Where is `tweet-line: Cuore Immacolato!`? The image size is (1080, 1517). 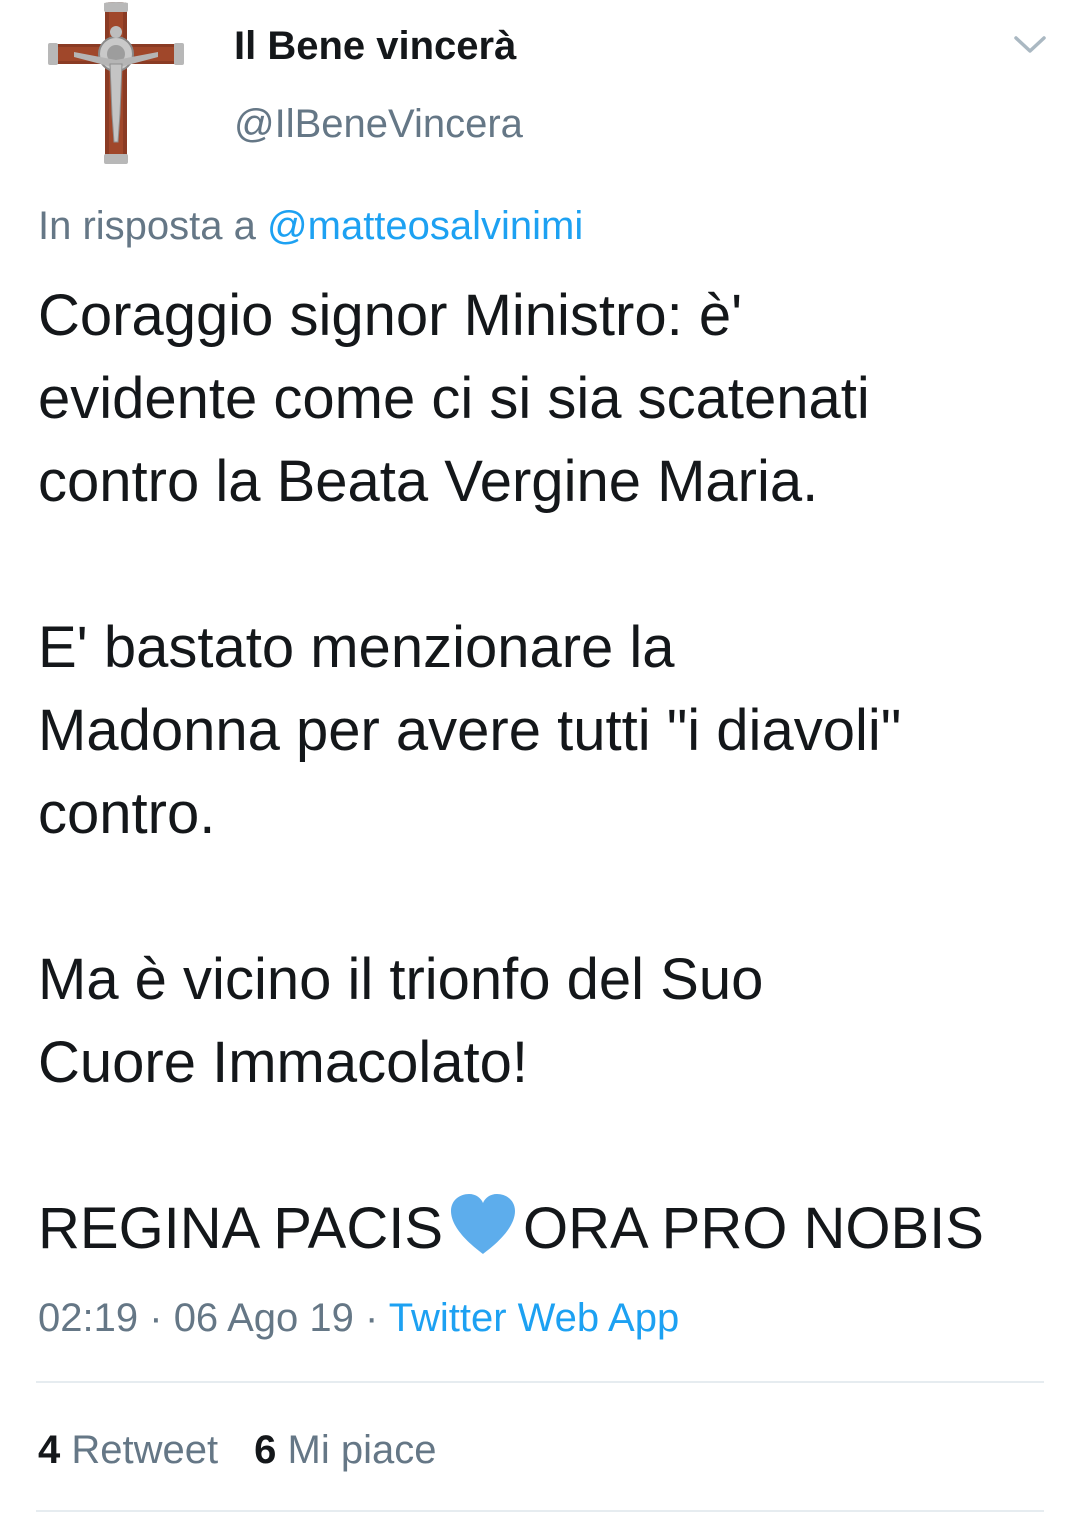 tweet-line: Cuore Immacolato! is located at coordinates (283, 1062).